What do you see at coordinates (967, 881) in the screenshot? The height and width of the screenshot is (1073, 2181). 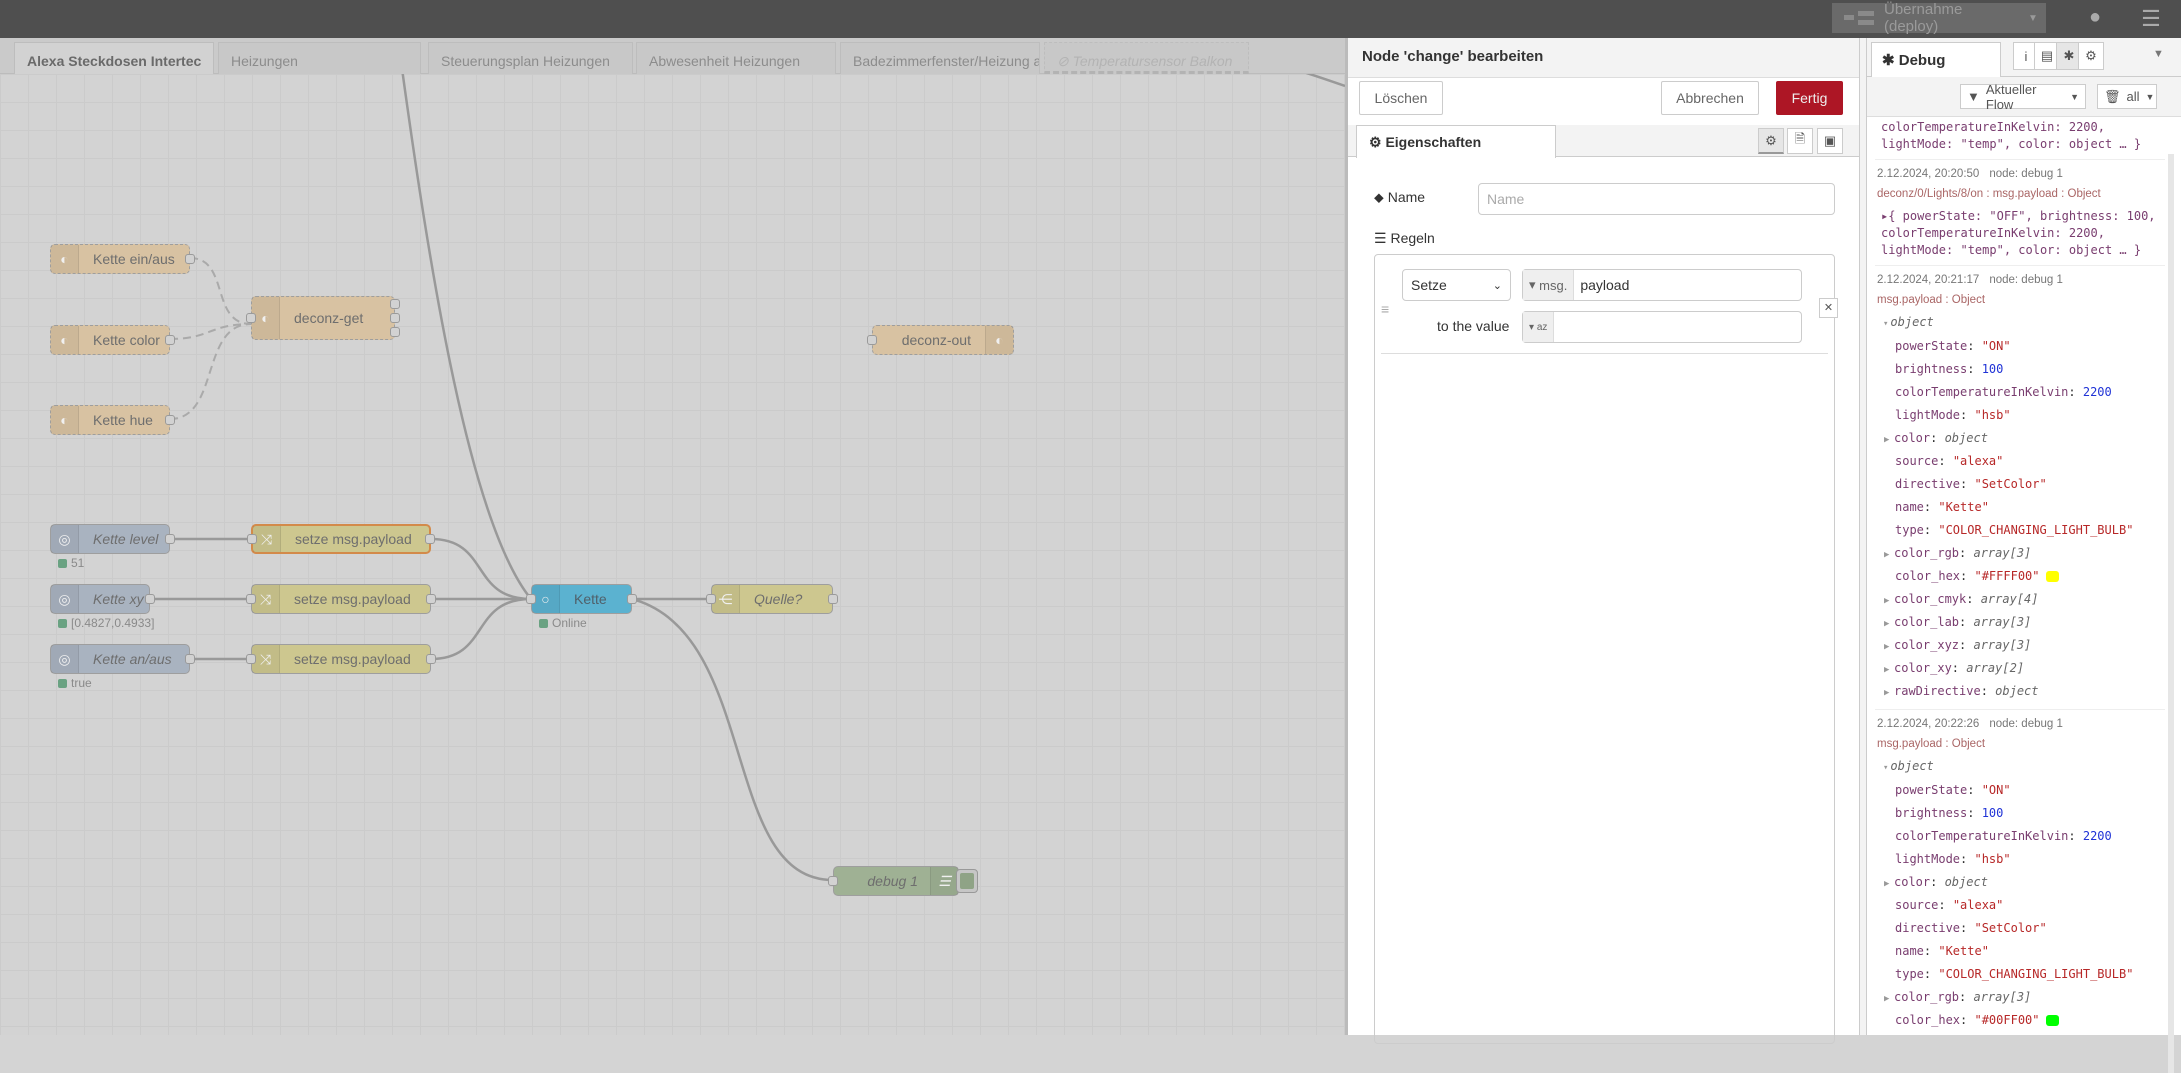 I see `debug-toggle-button` at bounding box center [967, 881].